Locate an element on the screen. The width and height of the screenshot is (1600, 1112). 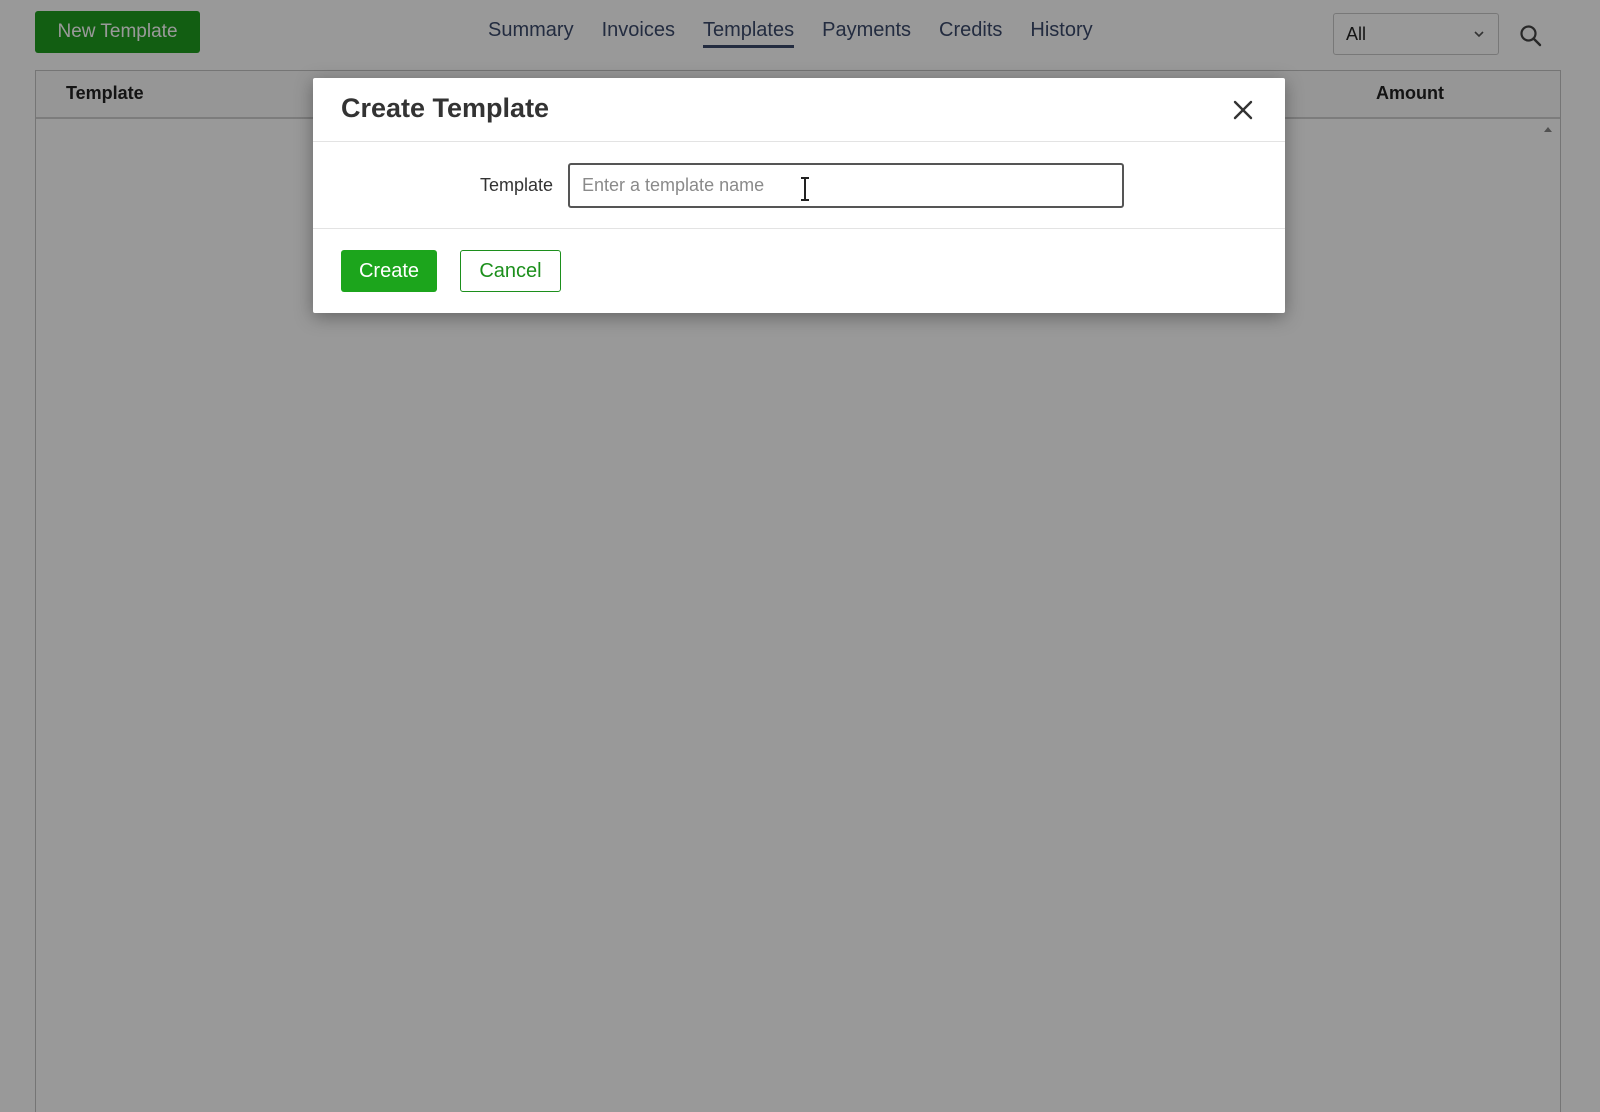
template-field-label: Template is located at coordinates (516, 185).